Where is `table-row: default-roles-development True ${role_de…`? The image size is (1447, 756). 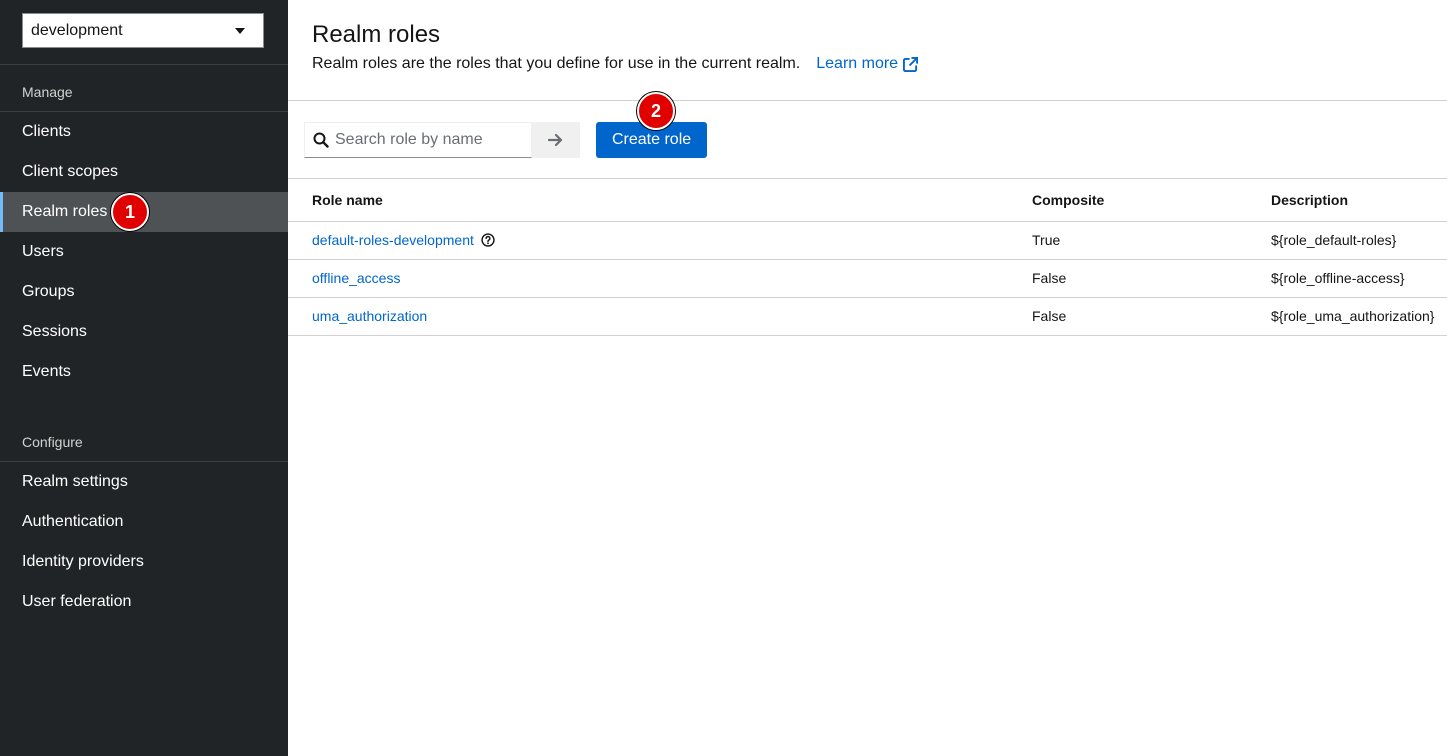
table-row: default-roles-development True ${role_de… is located at coordinates (867, 240).